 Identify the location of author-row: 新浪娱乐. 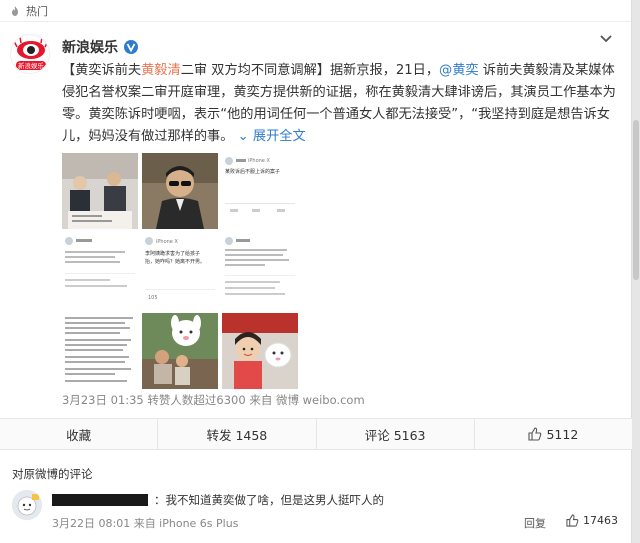
(100, 47).